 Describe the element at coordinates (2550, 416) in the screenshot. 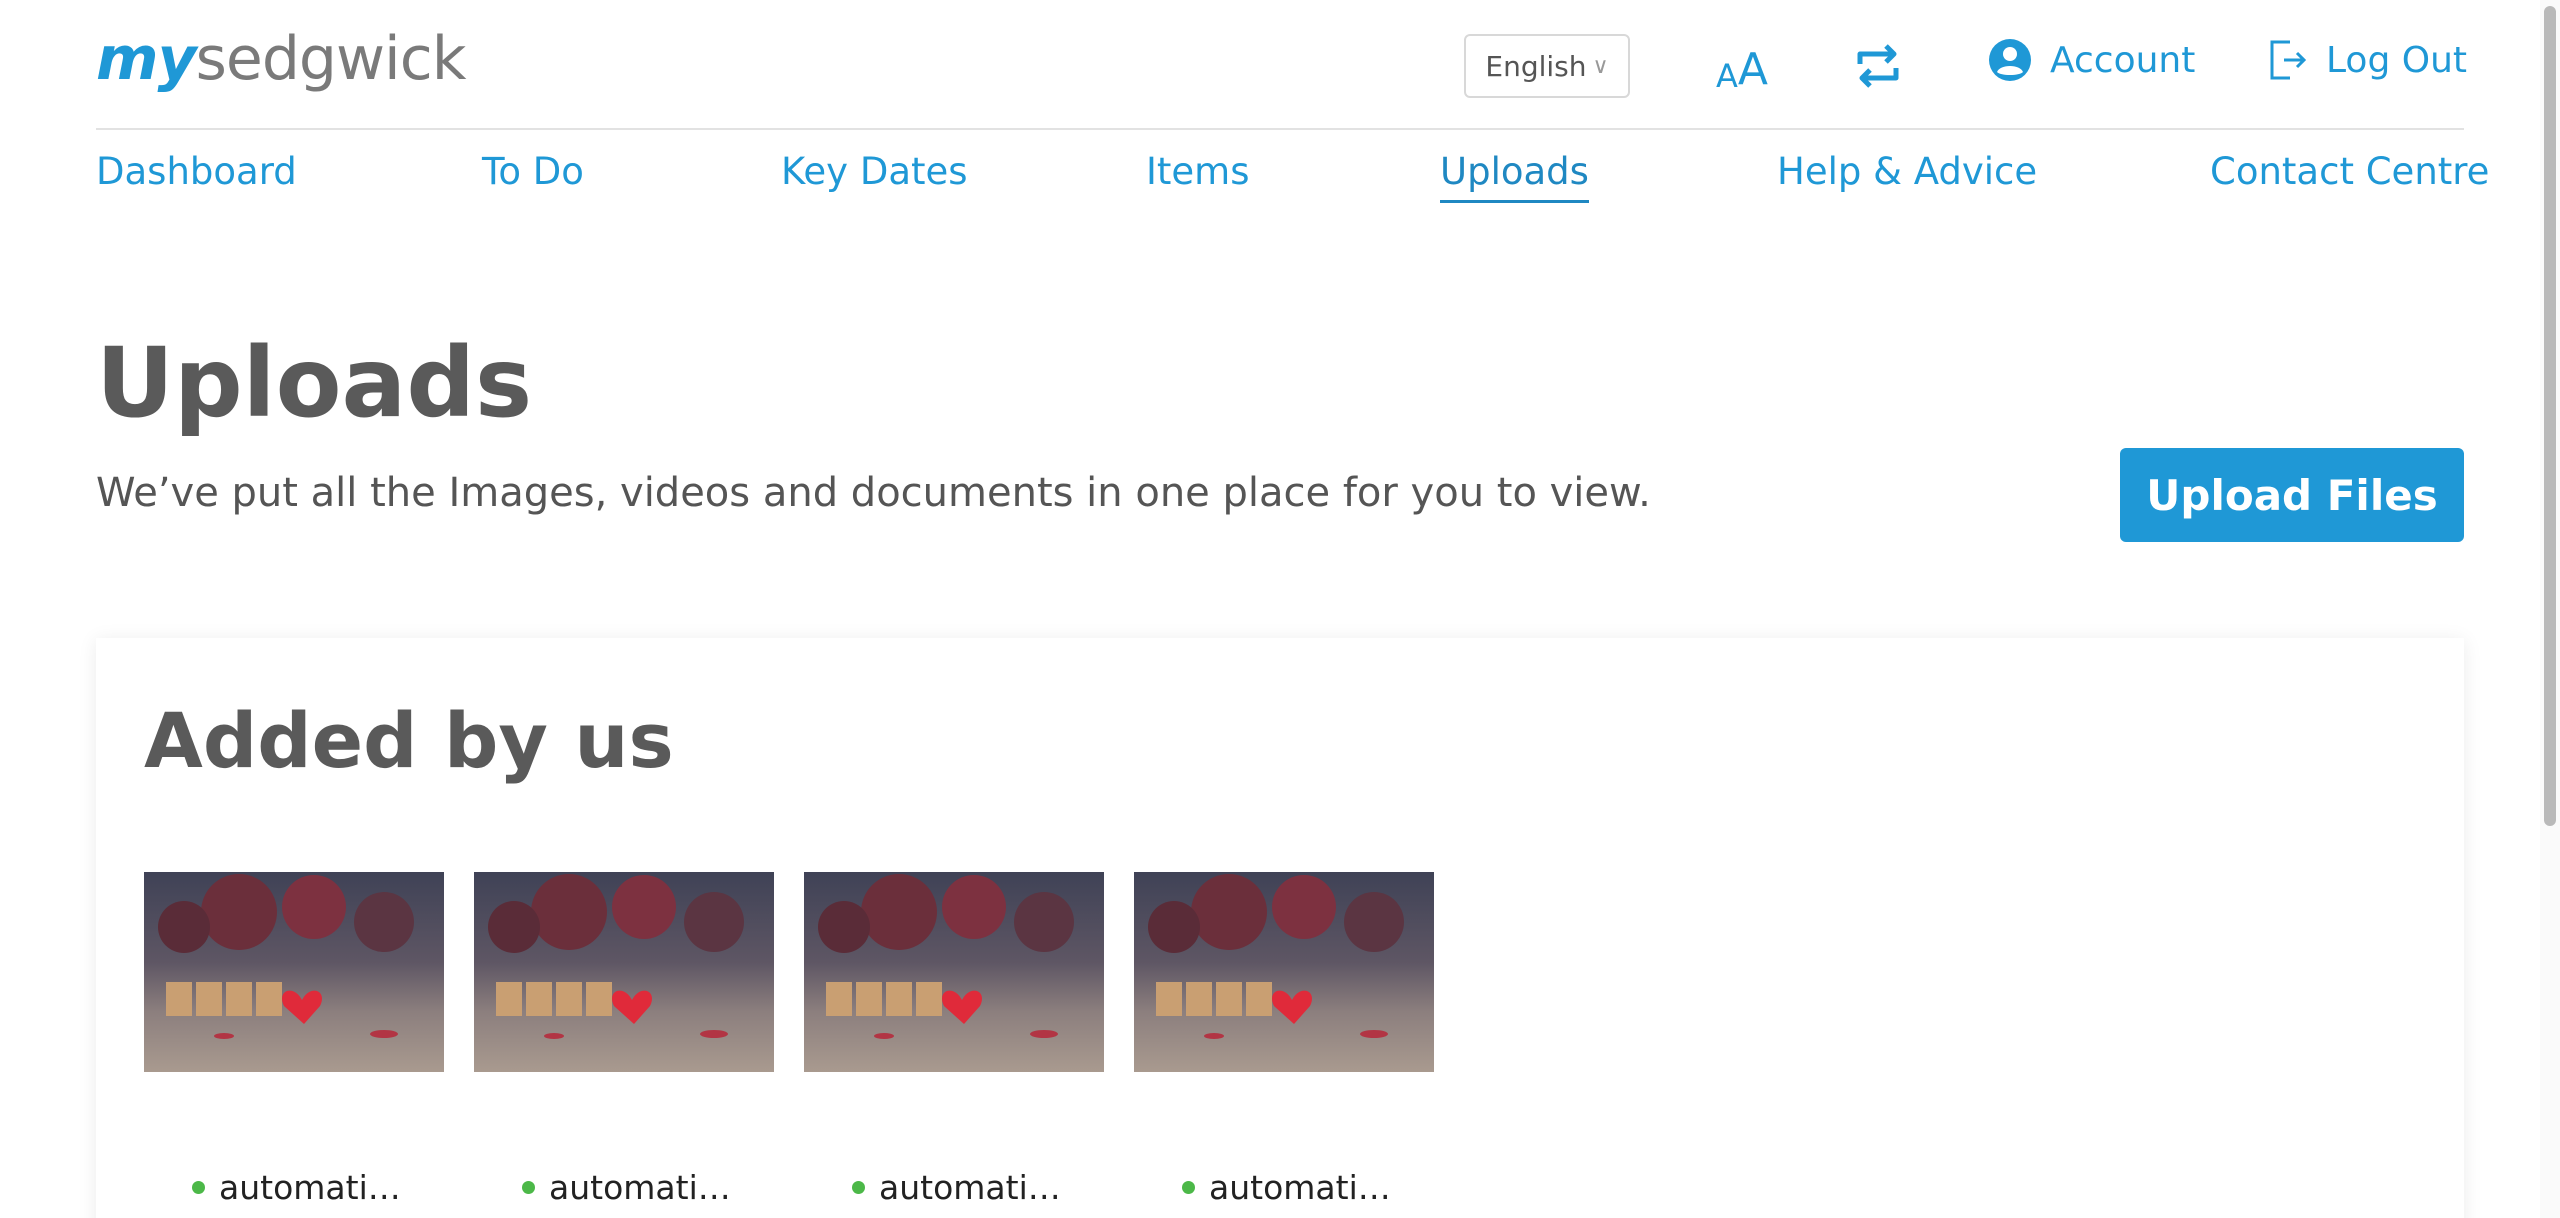

I see `scrollbar-thumb` at that location.